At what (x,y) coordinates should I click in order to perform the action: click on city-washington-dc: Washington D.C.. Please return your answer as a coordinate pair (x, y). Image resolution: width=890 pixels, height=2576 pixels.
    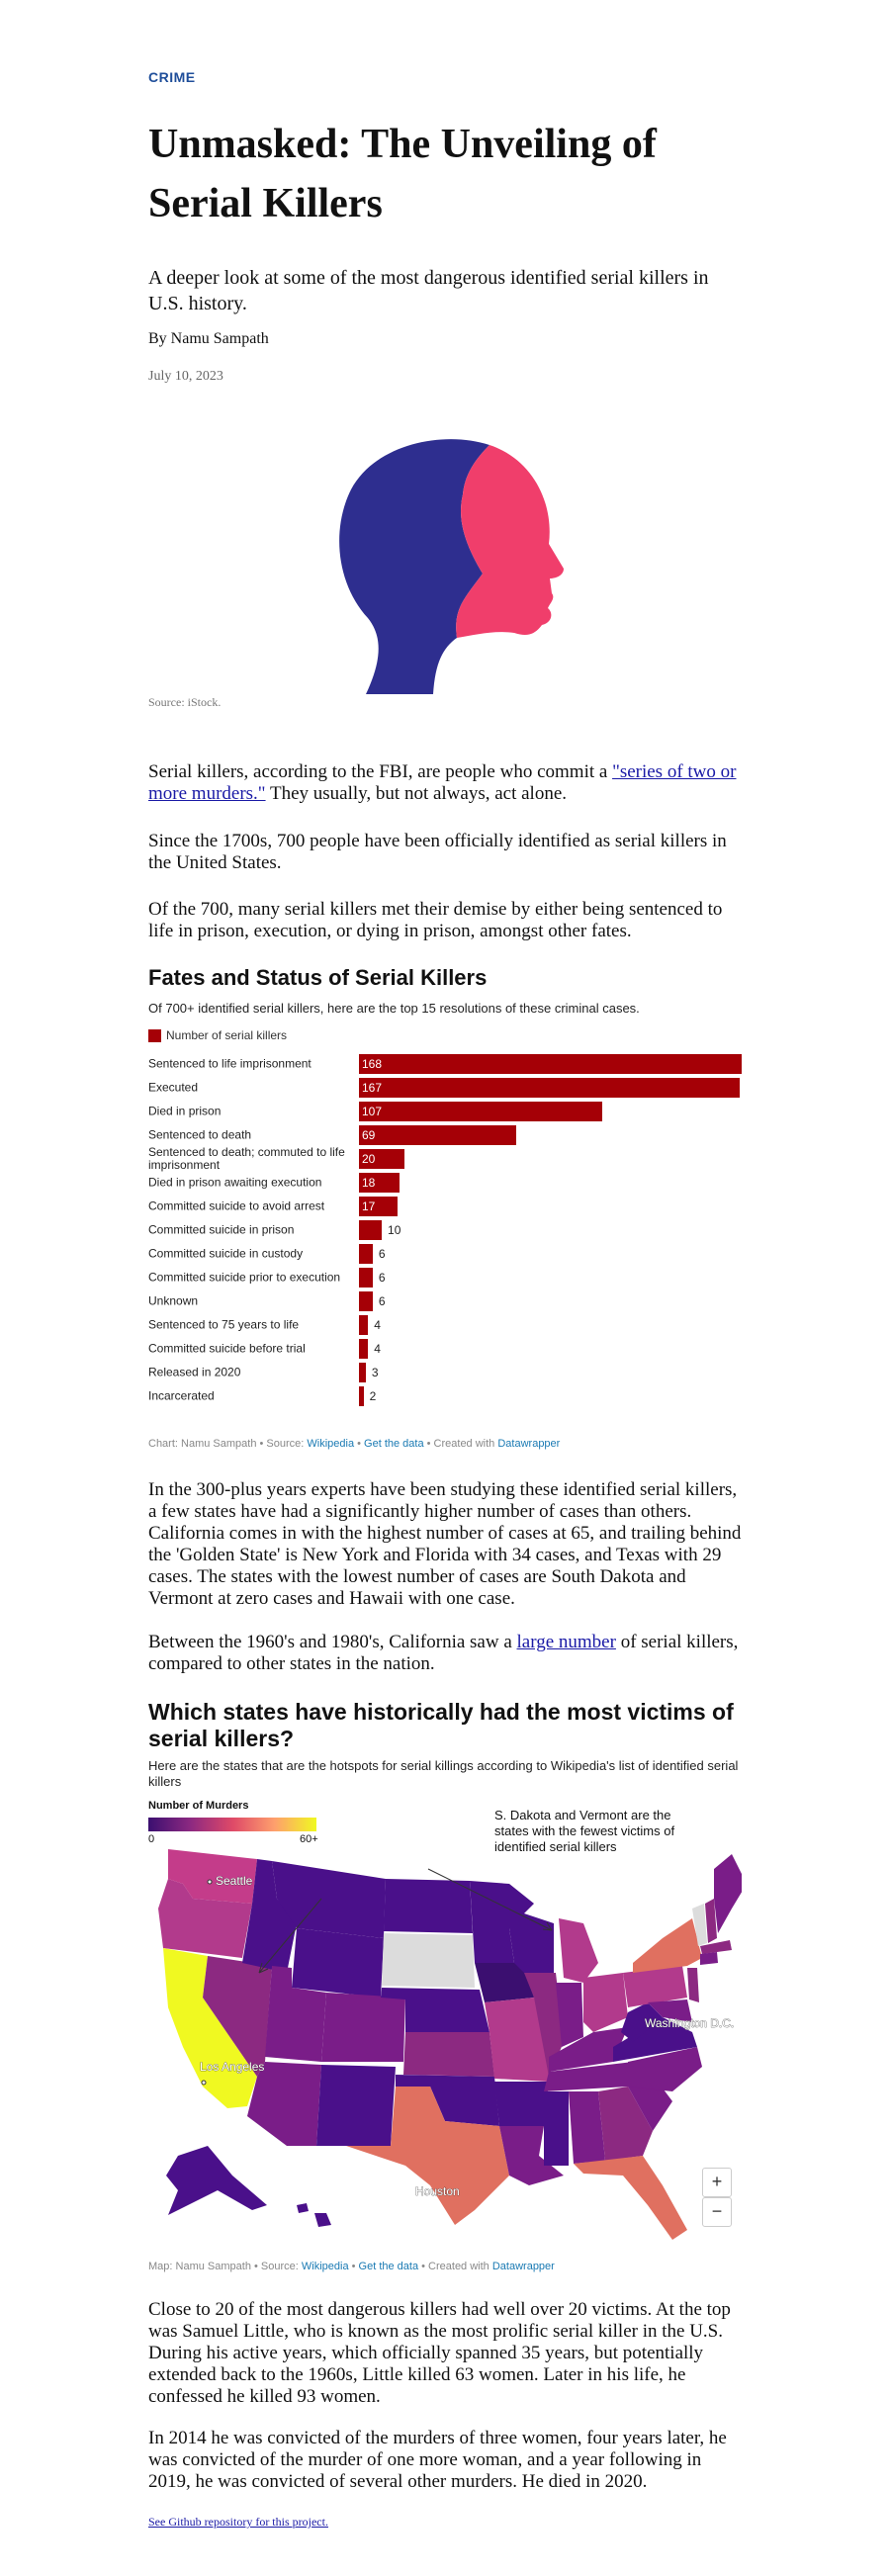
    Looking at the image, I should click on (689, 2023).